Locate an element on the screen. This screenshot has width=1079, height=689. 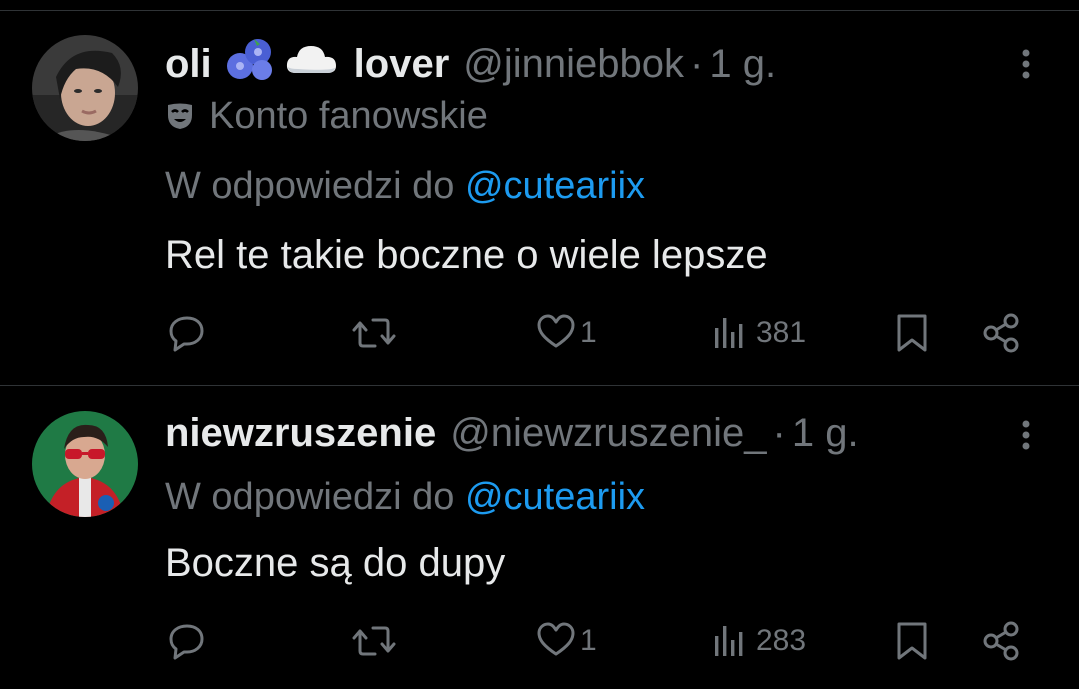
blueberries-icon is located at coordinates (250, 64).